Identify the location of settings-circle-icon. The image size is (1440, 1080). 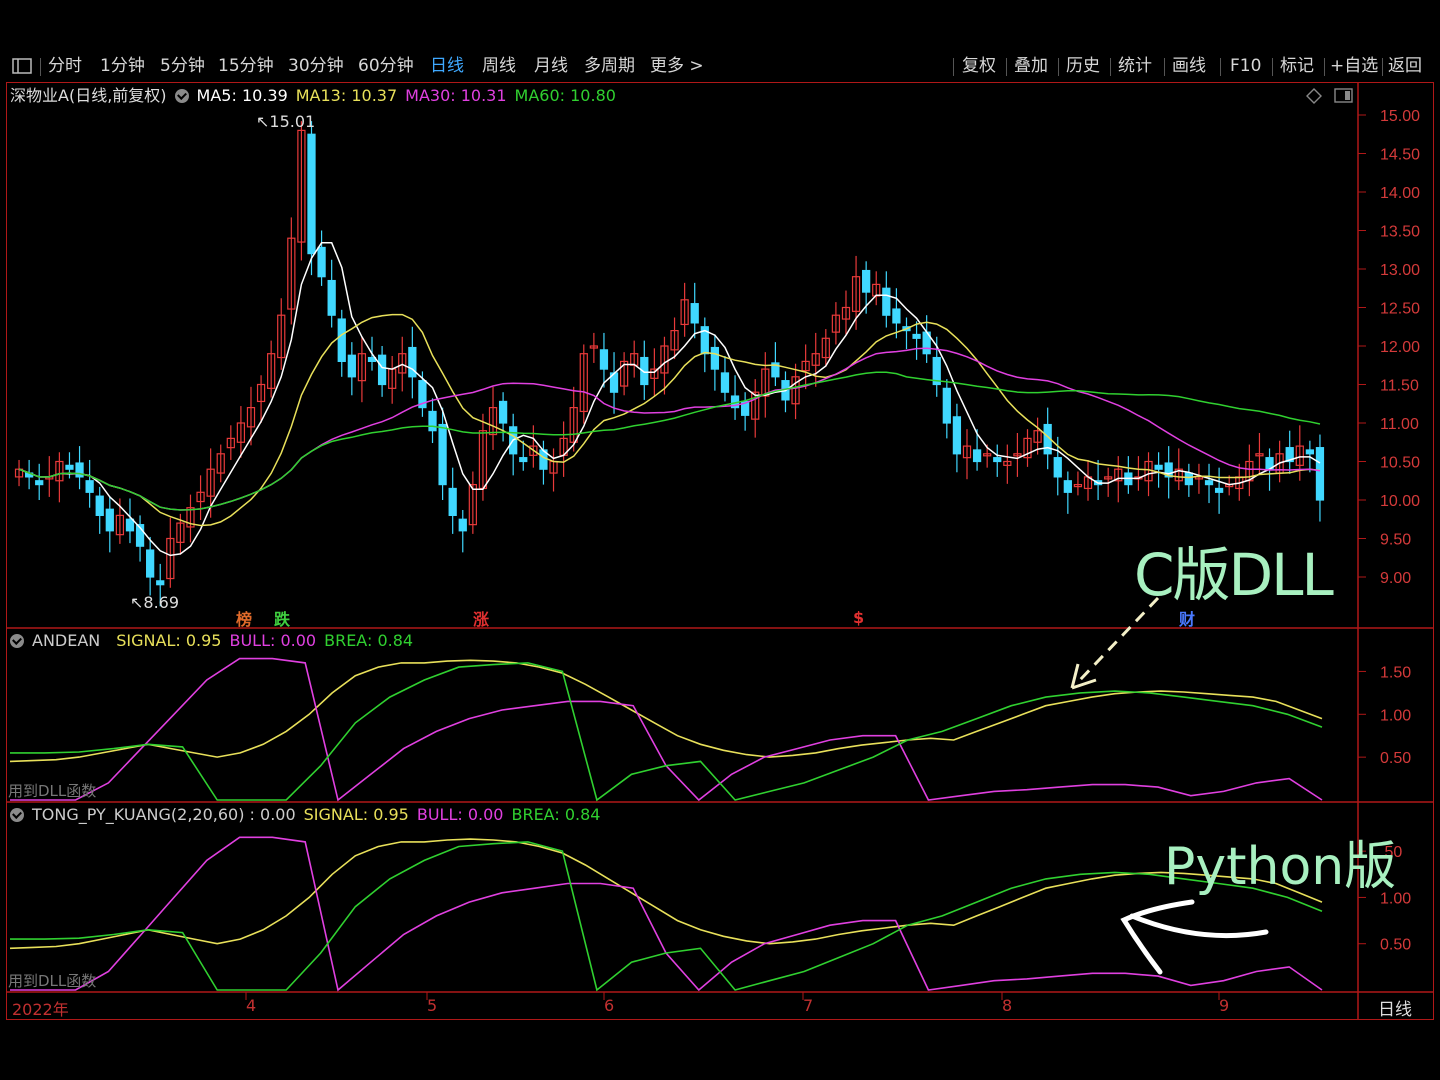
(181, 96).